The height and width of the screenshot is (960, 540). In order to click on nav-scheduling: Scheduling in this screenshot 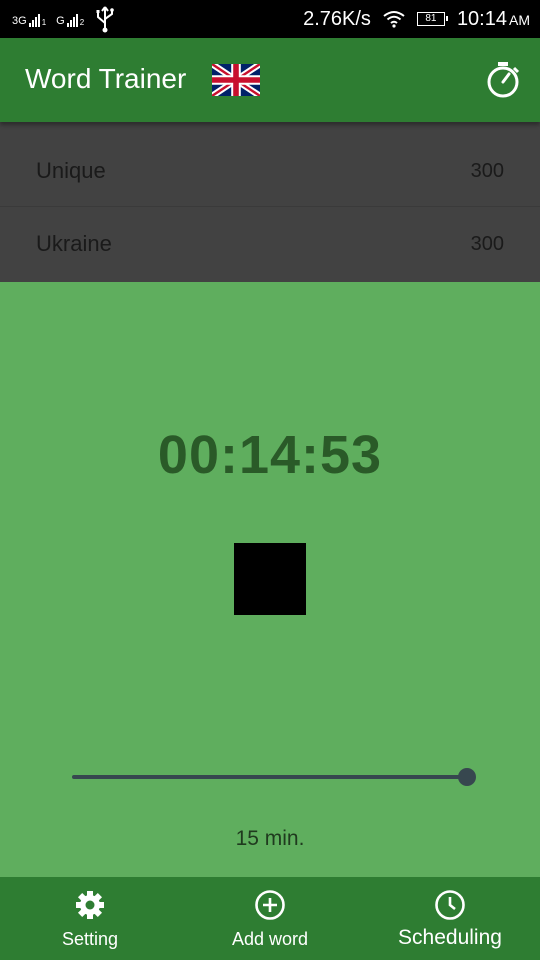, I will do `click(450, 918)`.